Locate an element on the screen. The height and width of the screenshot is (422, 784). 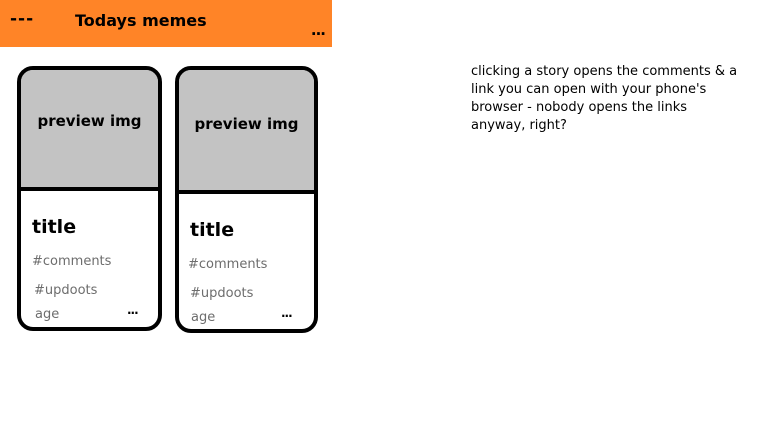
hamburger-menu-icon: --- is located at coordinates (22, 19).